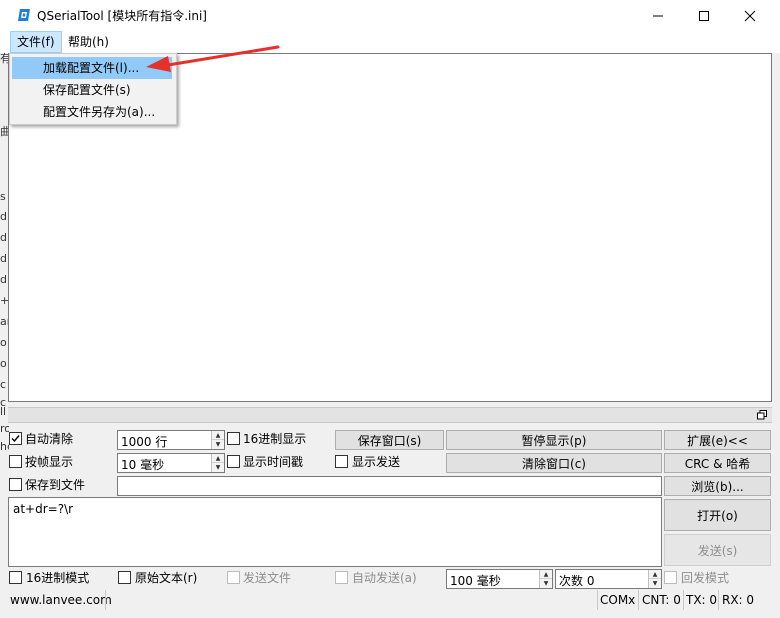  I want to click on menu-help: 帮助(h), so click(88, 42).